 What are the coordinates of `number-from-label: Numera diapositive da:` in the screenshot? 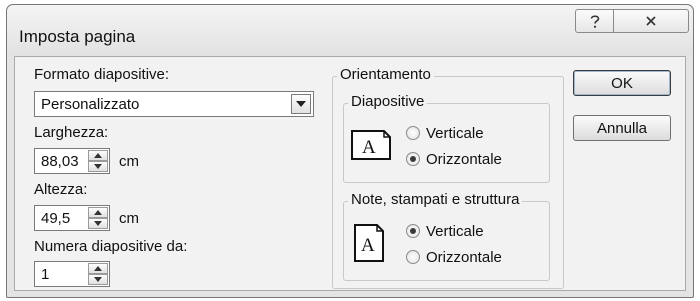 It's located at (111, 246).